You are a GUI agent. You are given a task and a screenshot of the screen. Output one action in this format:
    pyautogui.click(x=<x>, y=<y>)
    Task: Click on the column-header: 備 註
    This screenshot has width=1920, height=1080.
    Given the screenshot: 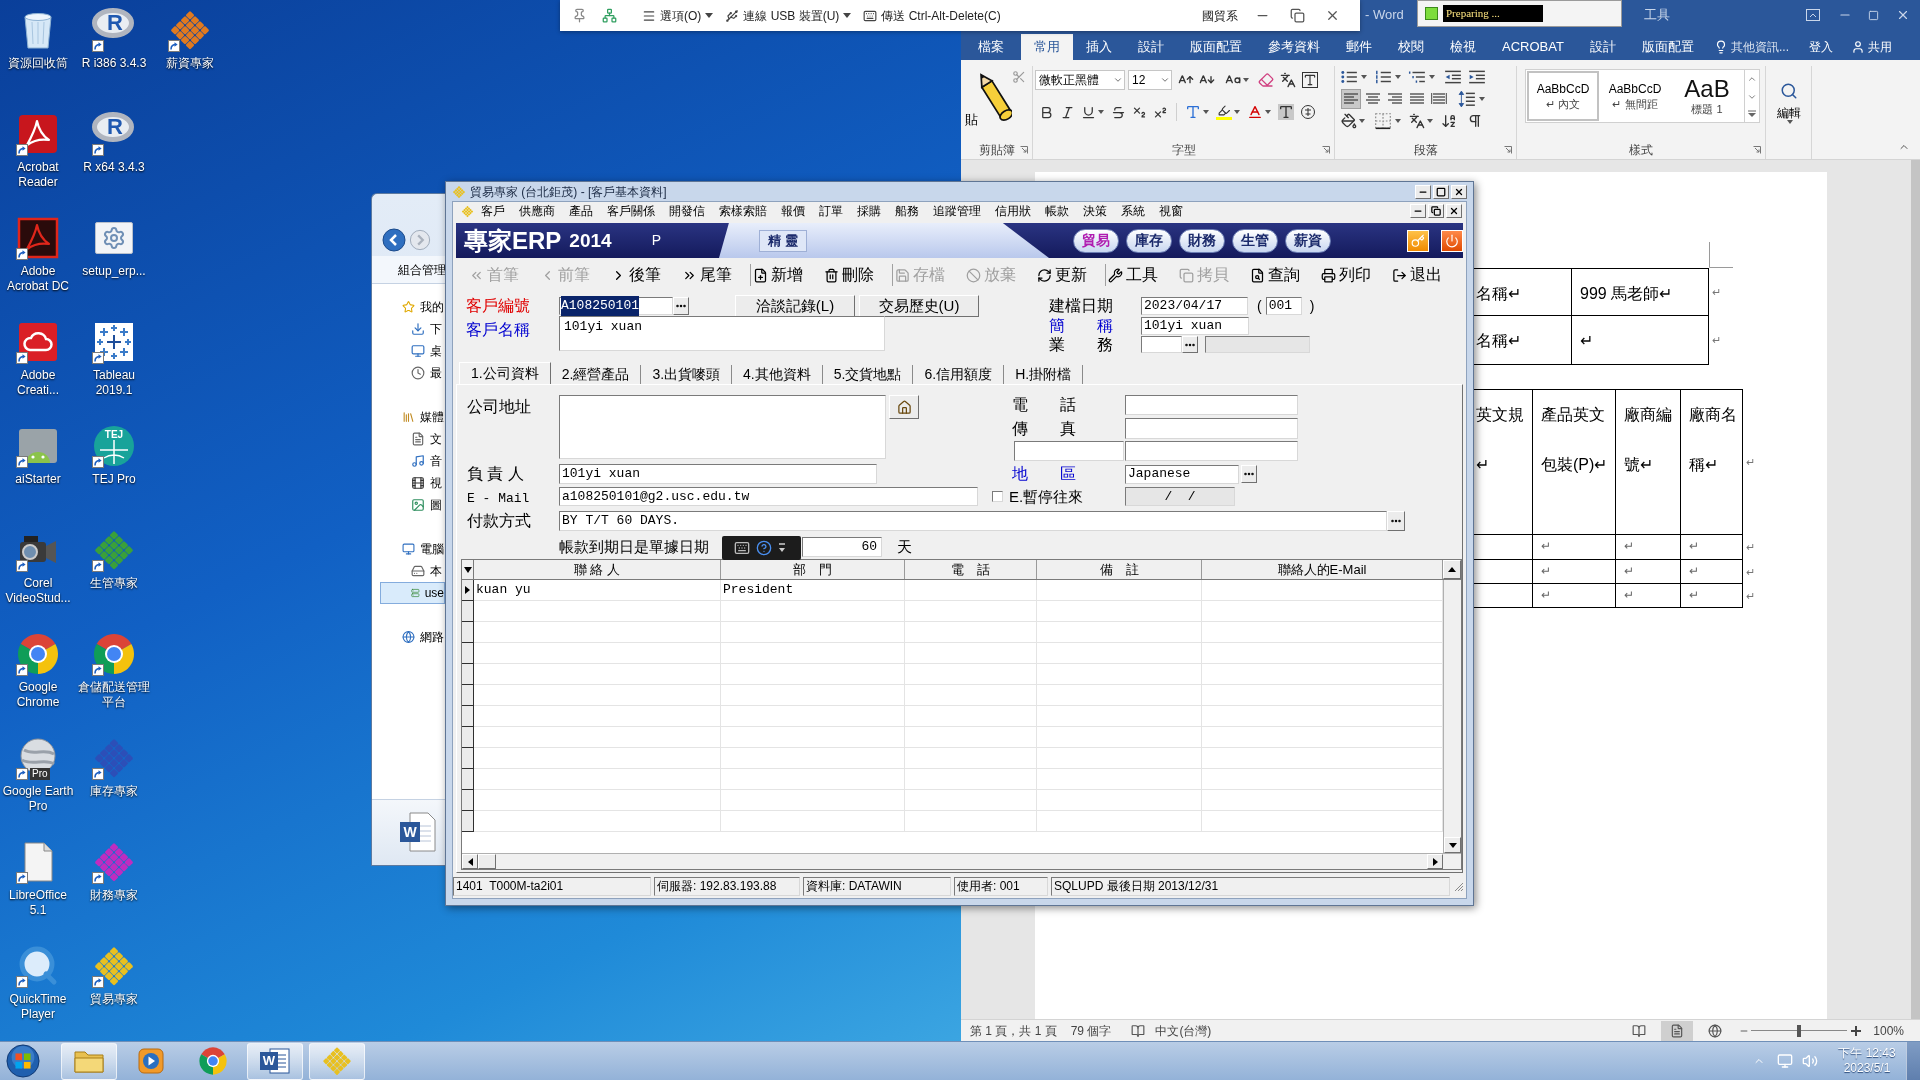 What is the action you would take?
    pyautogui.click(x=1119, y=569)
    